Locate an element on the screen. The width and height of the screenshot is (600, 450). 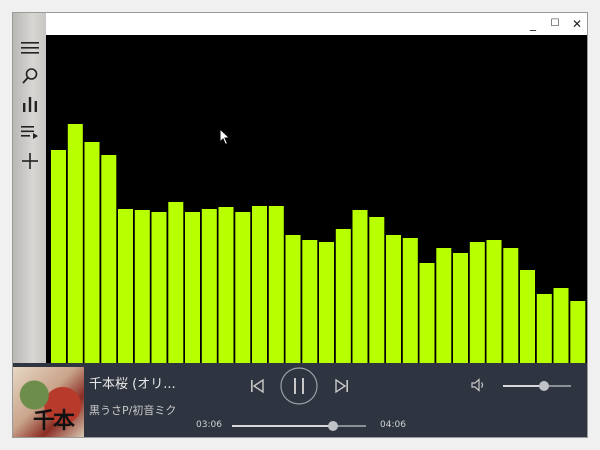
previous-button is located at coordinates (257, 386).